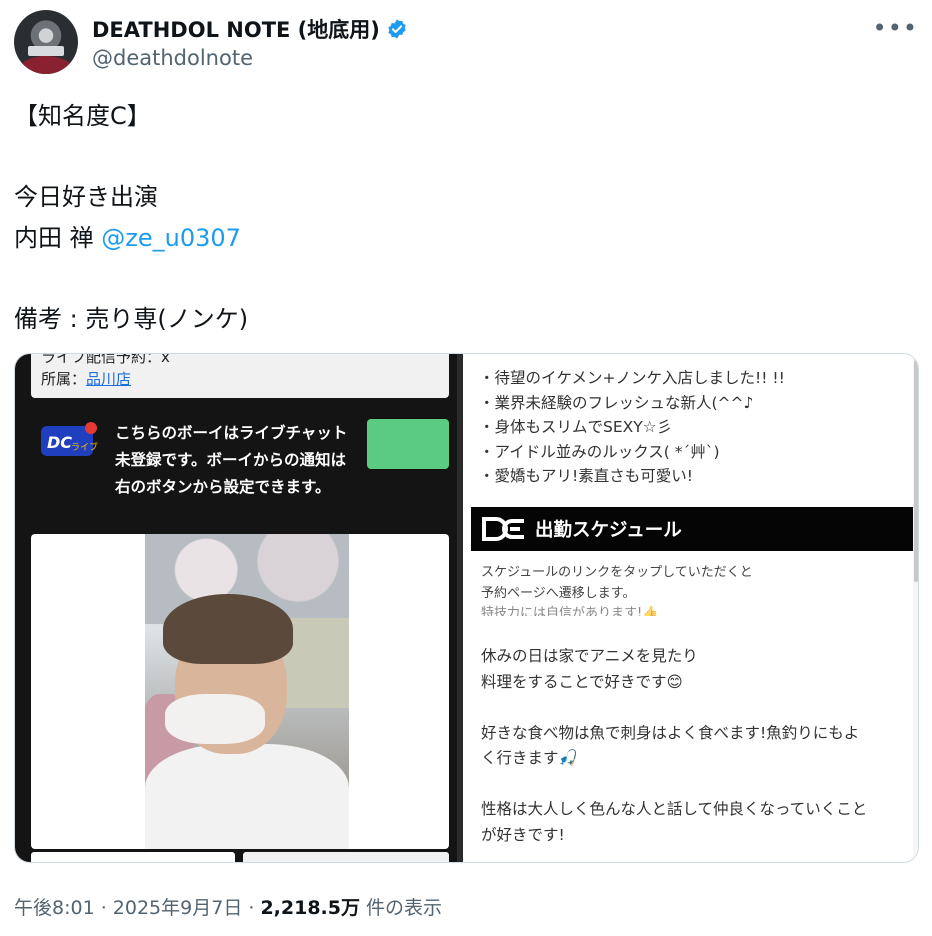 The image size is (932, 936). I want to click on thumbnail-strip, so click(240, 857).